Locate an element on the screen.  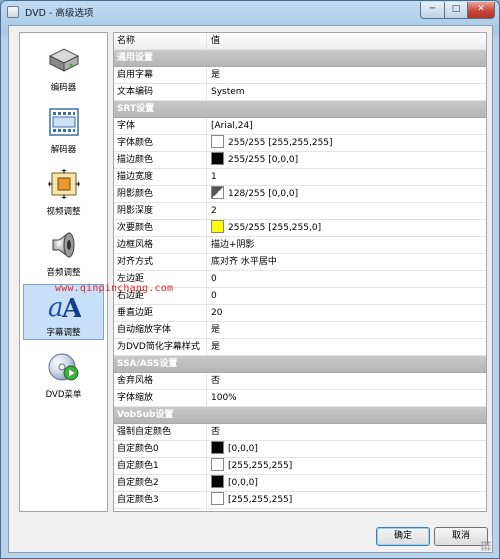
property-value: 底对齐 水平居中 is located at coordinates (347, 262).